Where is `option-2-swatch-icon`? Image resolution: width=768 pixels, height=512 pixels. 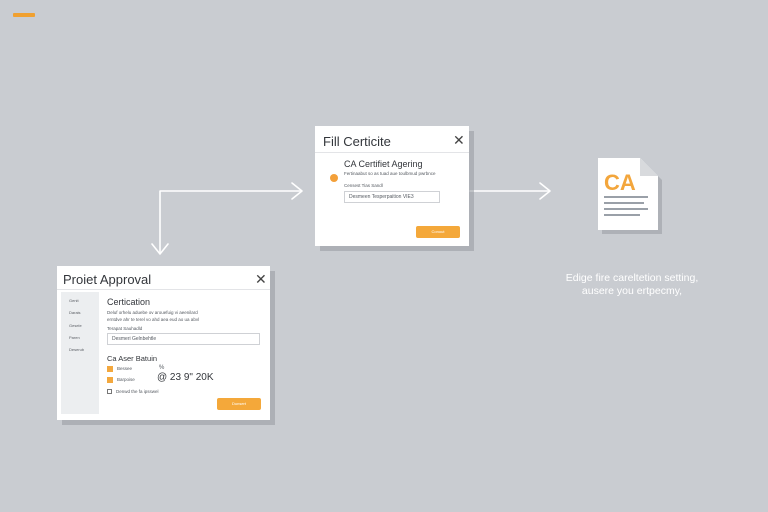
option-2-swatch-icon is located at coordinates (110, 380).